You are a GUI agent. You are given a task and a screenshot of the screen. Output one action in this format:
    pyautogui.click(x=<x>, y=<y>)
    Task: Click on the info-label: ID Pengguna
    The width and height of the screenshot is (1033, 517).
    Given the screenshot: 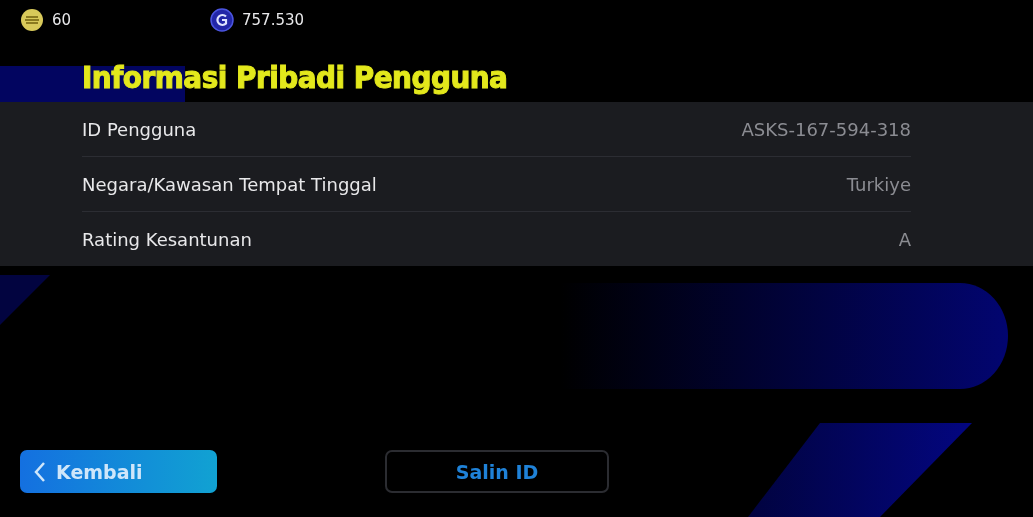 What is the action you would take?
    pyautogui.click(x=139, y=129)
    